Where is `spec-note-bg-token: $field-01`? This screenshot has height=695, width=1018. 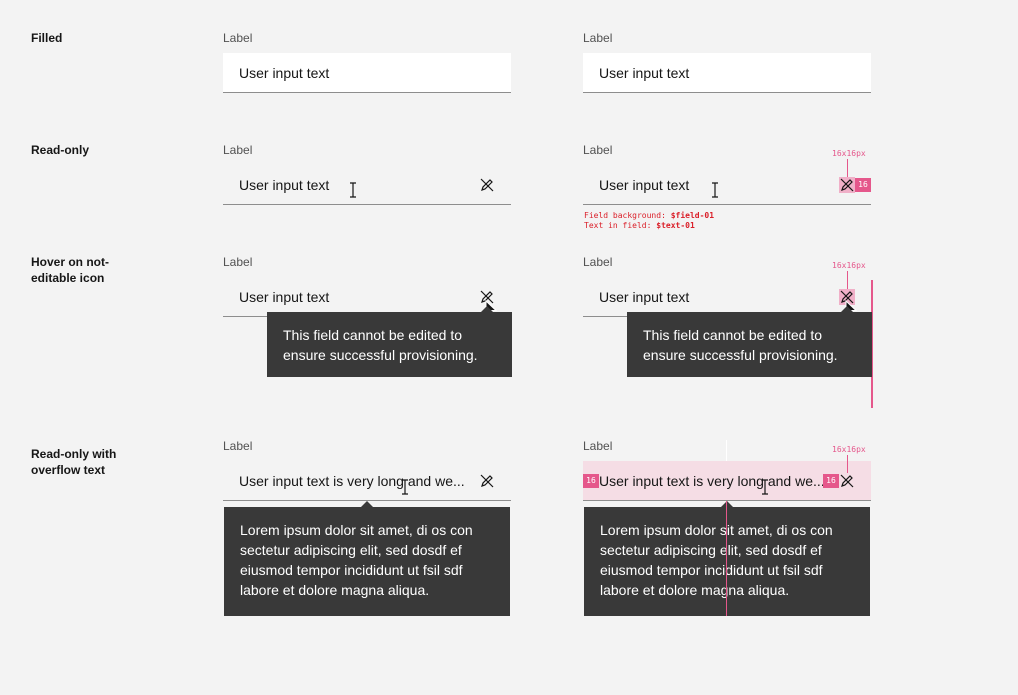 spec-note-bg-token: $field-01 is located at coordinates (692, 215).